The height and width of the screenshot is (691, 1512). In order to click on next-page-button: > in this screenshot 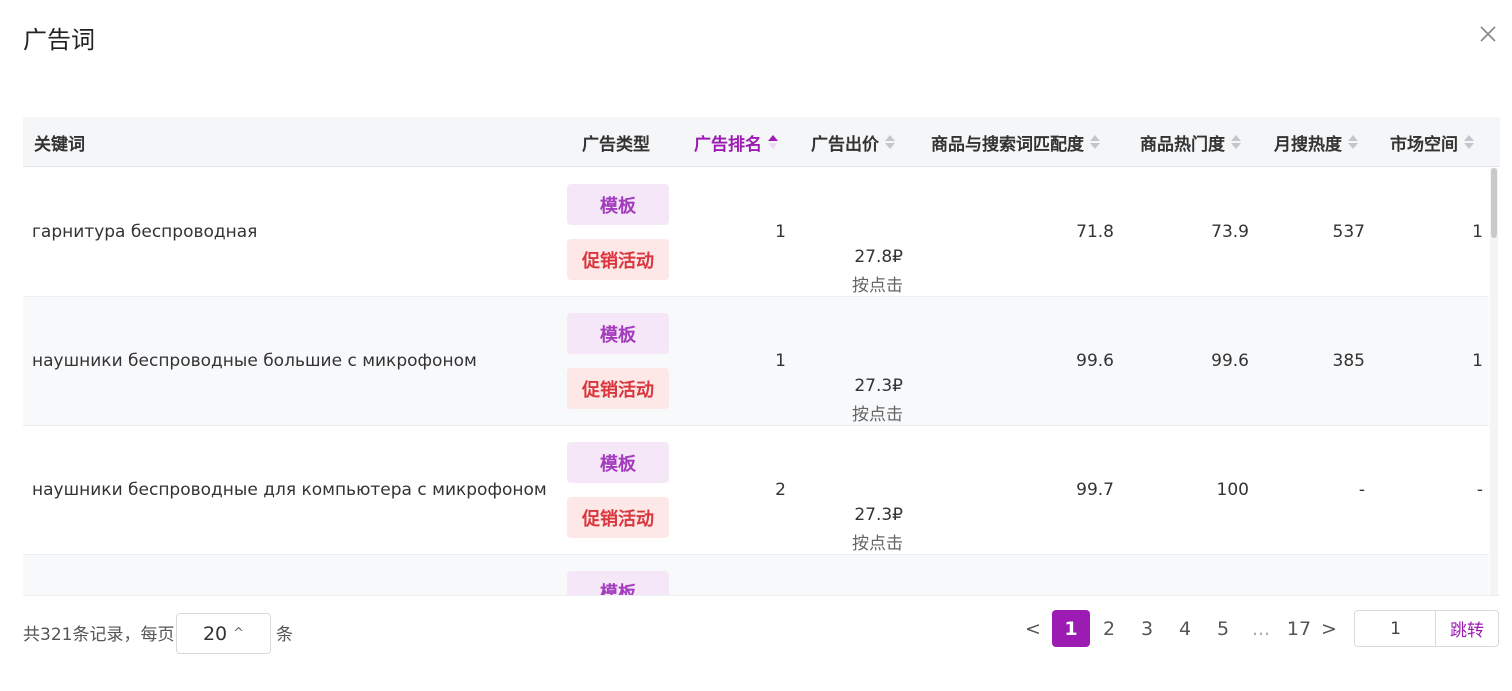, I will do `click(1329, 628)`.